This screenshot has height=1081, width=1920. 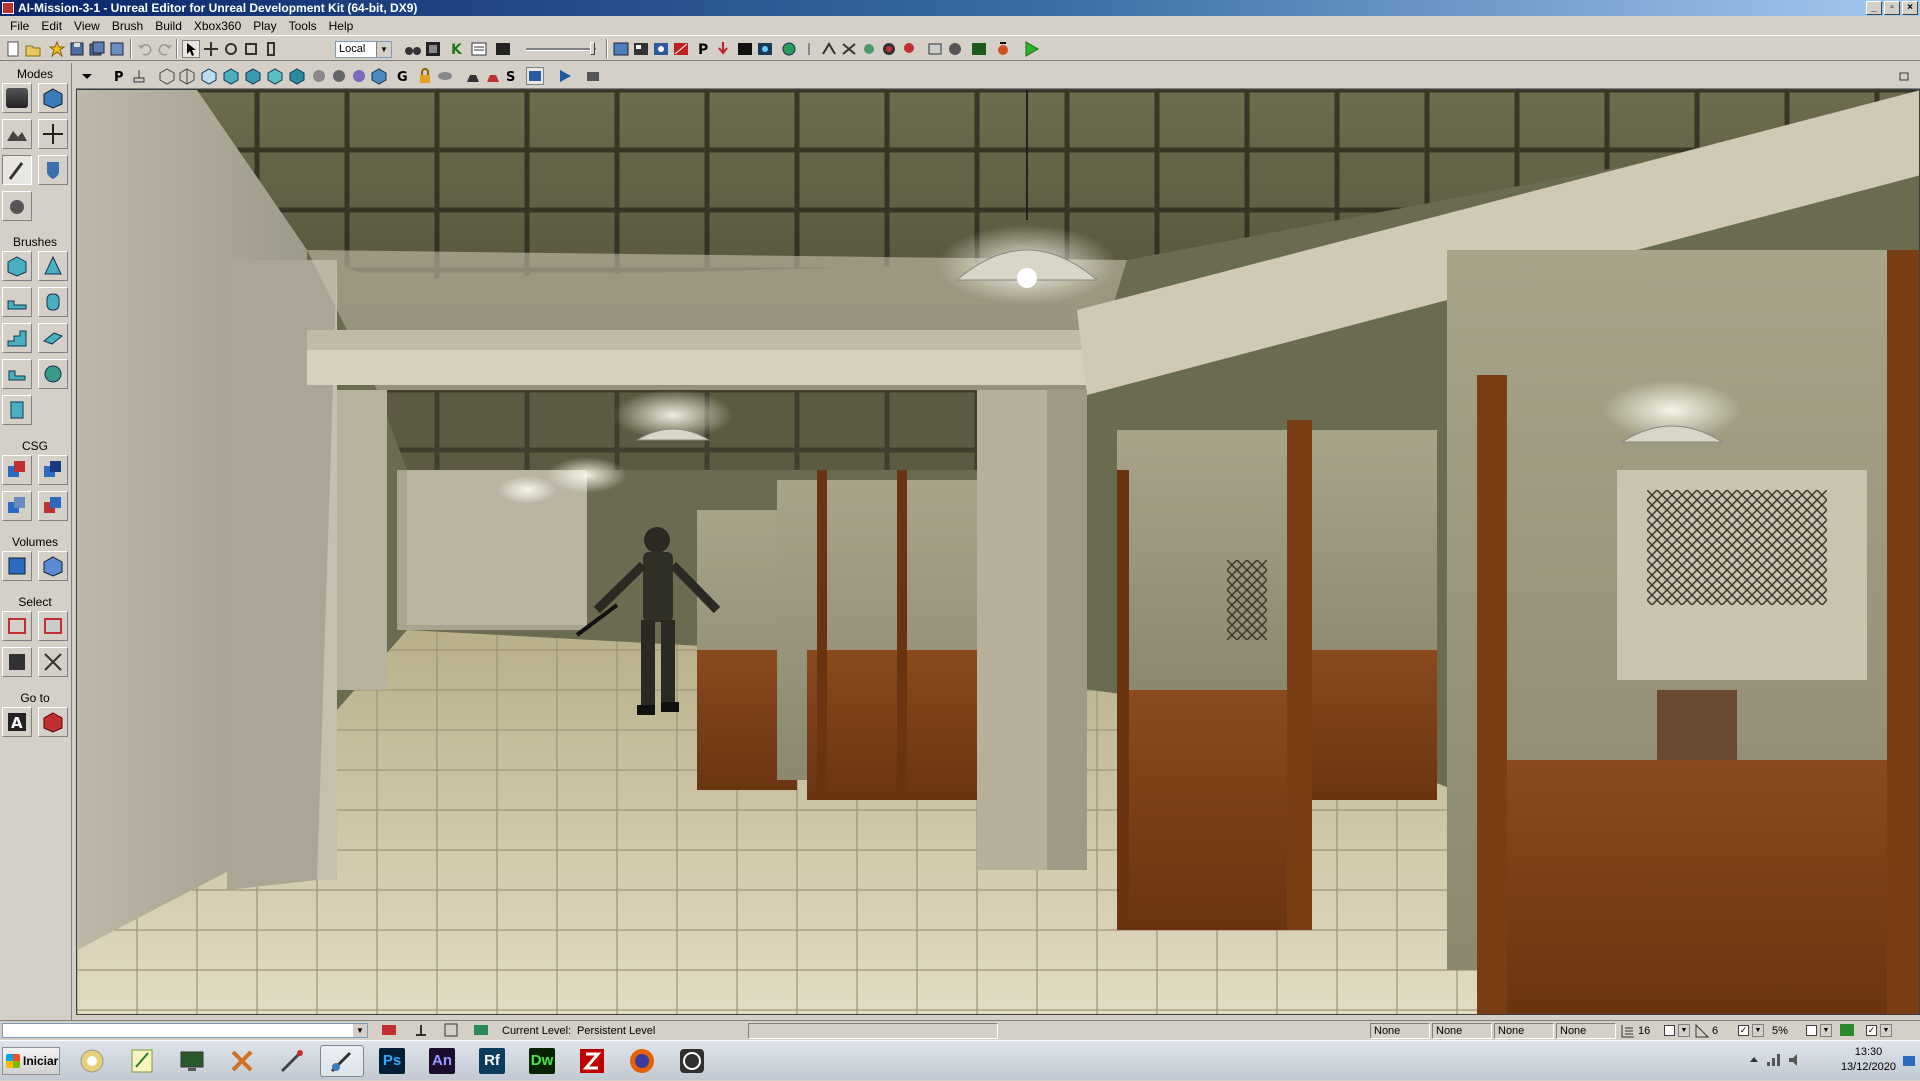 What do you see at coordinates (19, 26) in the screenshot?
I see `menu-file: File` at bounding box center [19, 26].